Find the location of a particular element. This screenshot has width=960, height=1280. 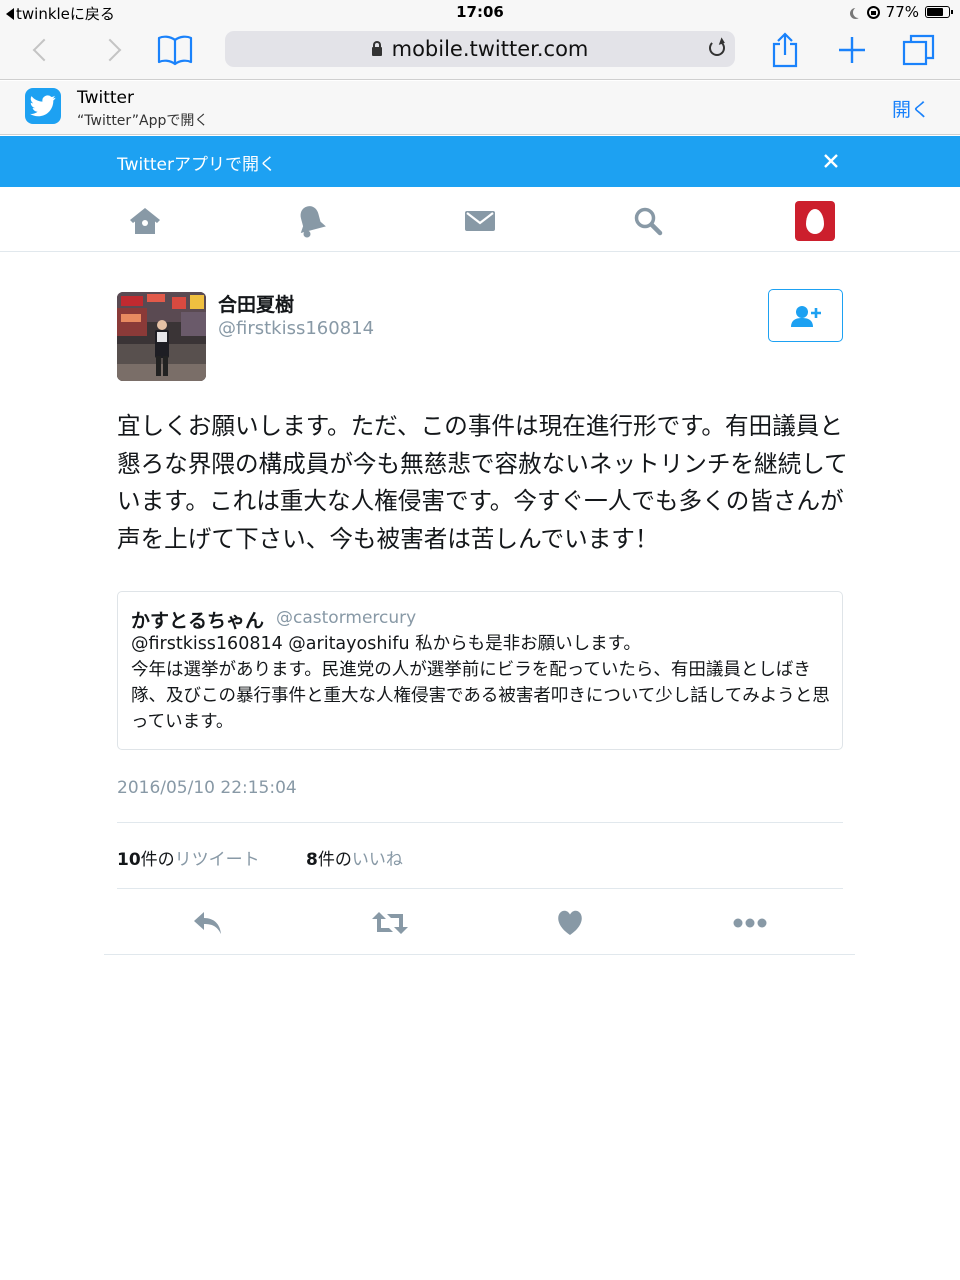

retweet-label: リツイート is located at coordinates (217, 860).